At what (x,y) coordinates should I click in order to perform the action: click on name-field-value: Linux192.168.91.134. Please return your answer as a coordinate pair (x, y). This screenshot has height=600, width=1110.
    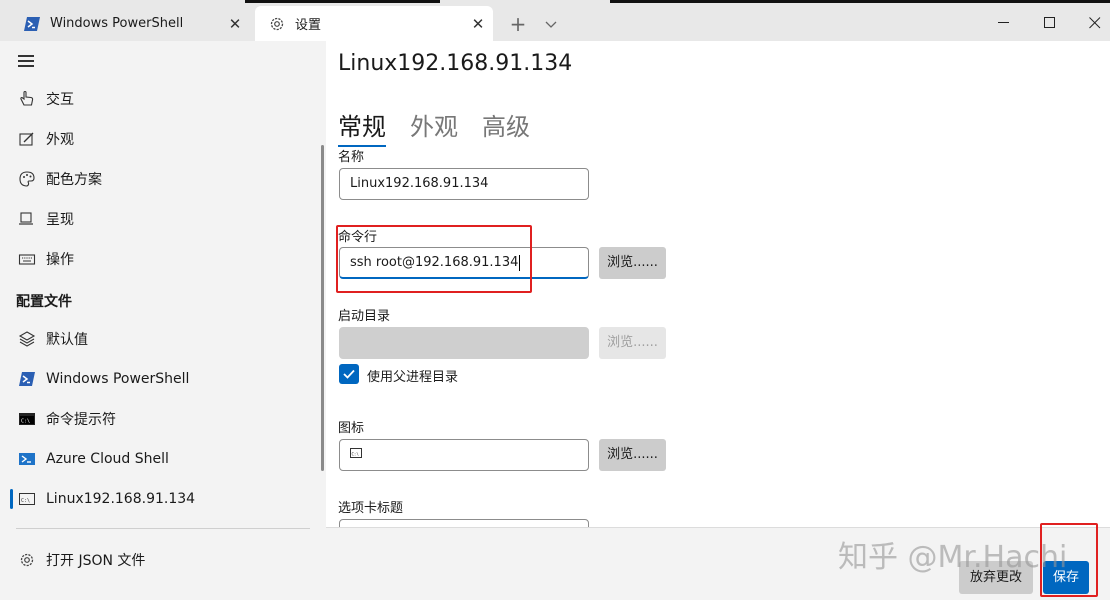
    Looking at the image, I should click on (419, 183).